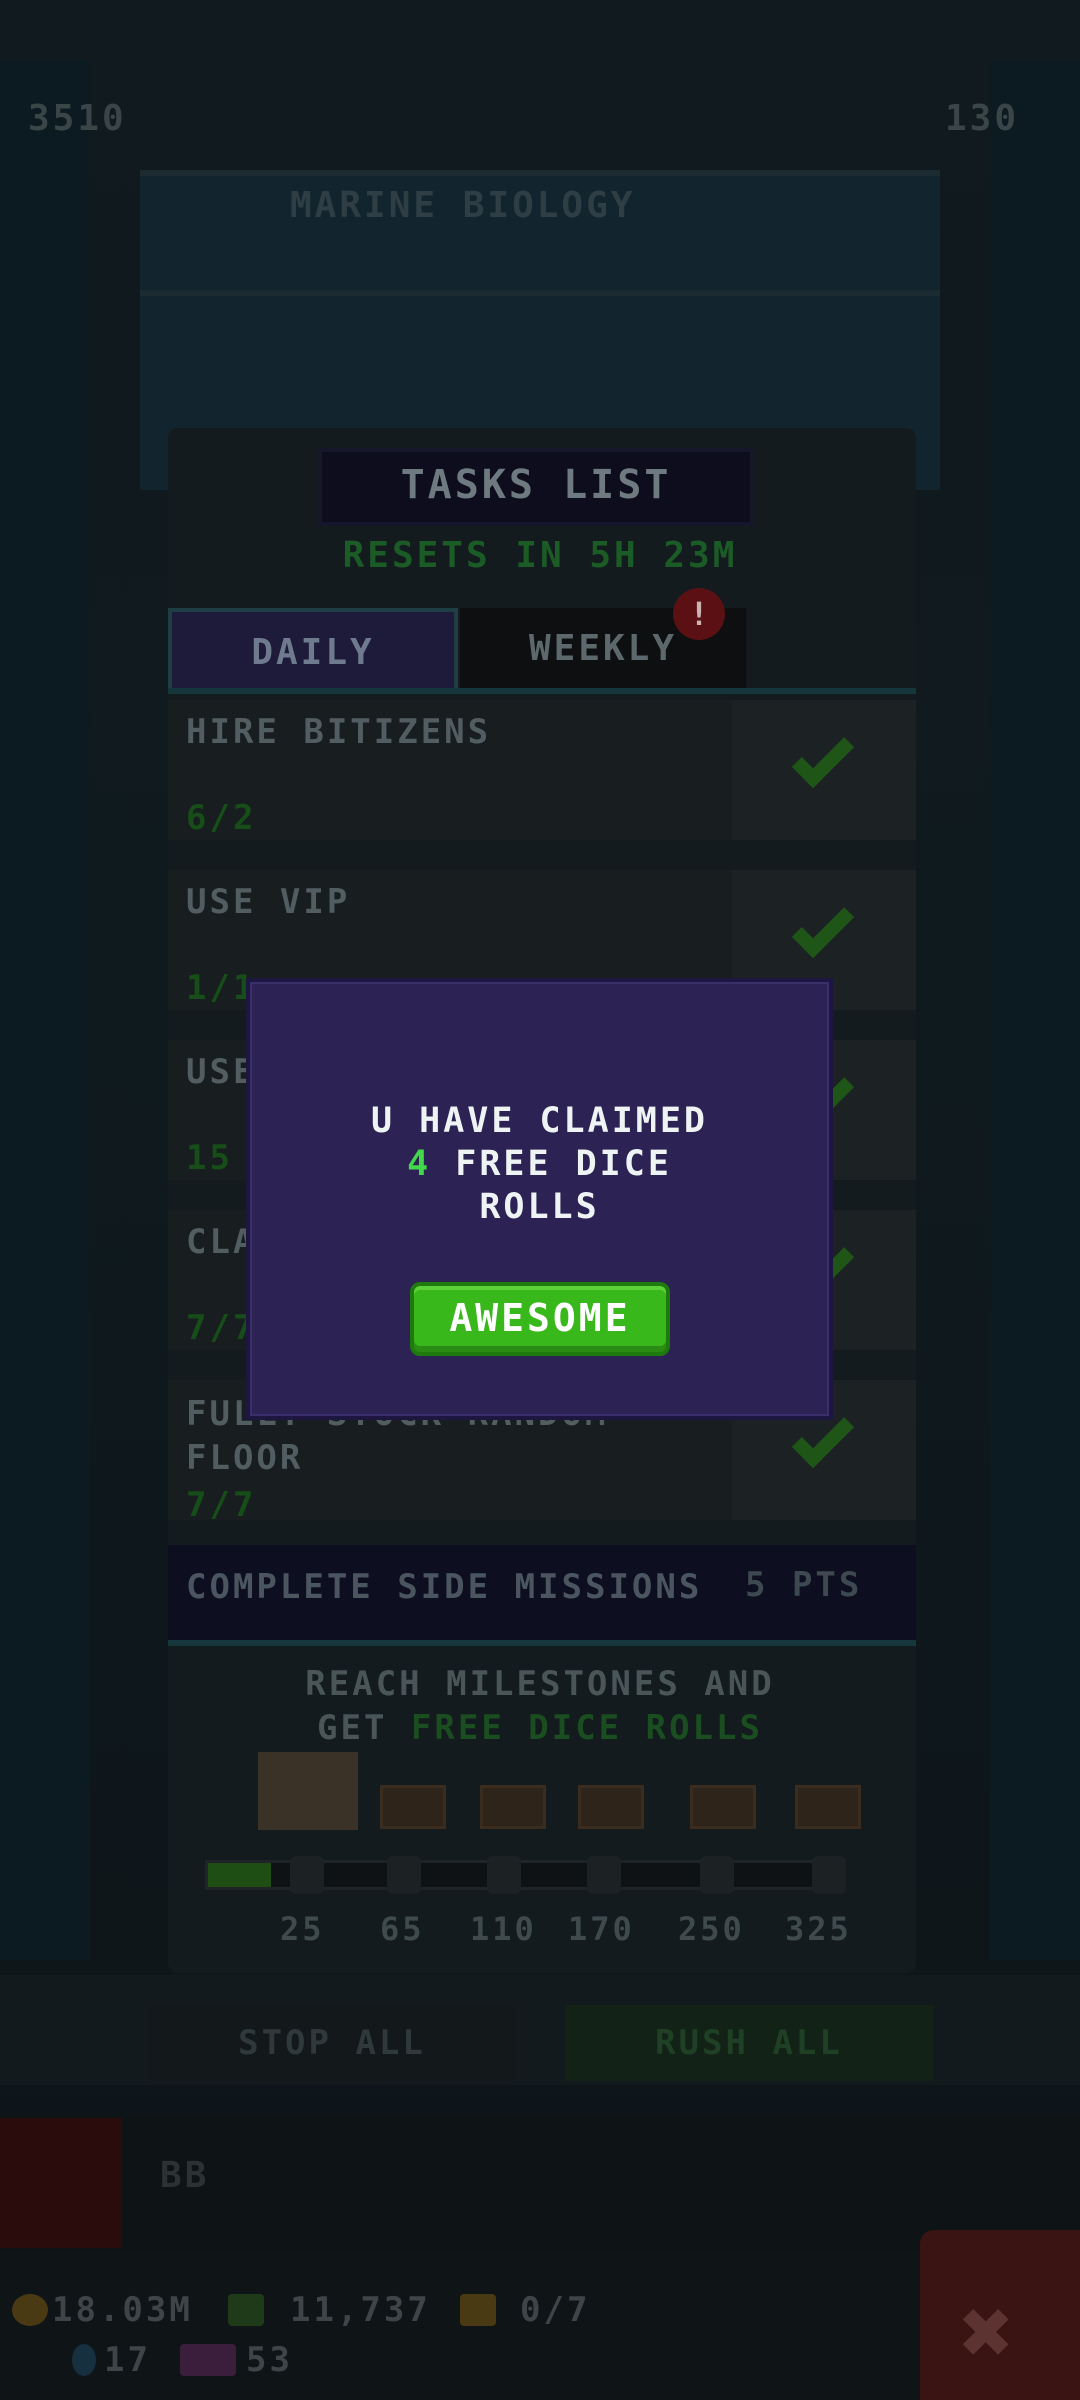 Image resolution: width=1080 pixels, height=2400 pixels. Describe the element at coordinates (503, 1929) in the screenshot. I see `milestone-label: 110` at that location.